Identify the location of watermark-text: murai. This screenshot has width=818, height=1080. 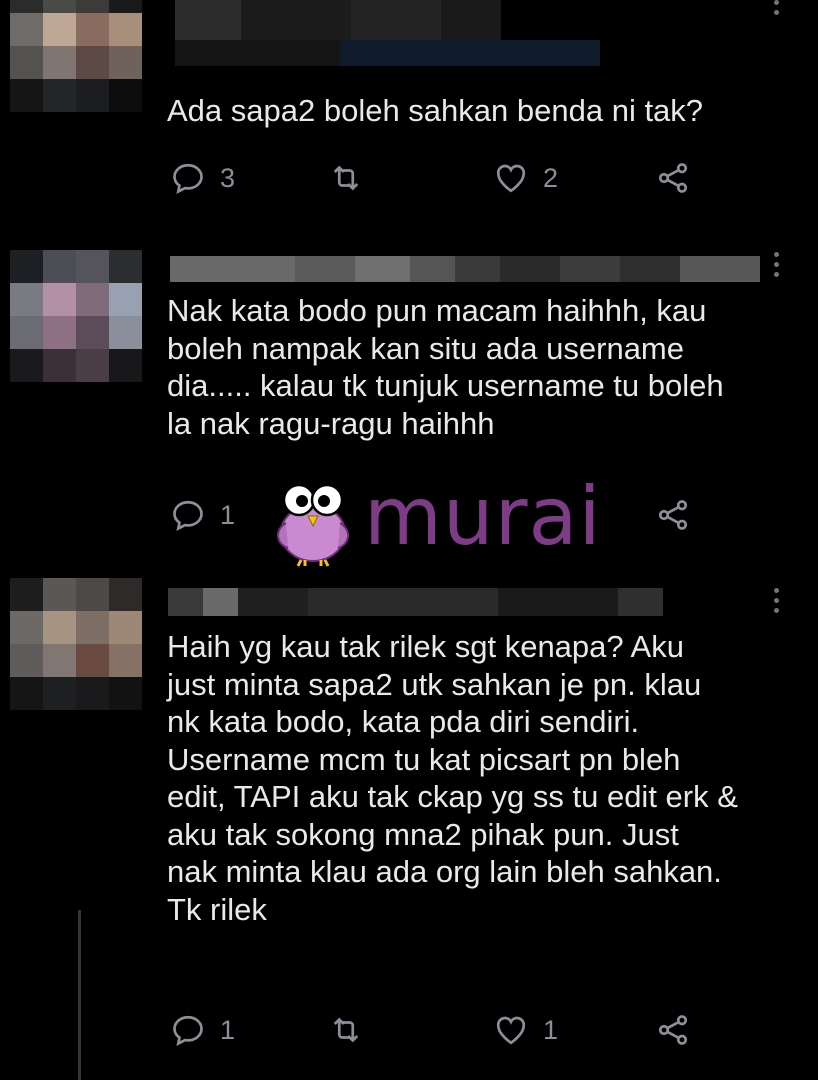
(483, 516).